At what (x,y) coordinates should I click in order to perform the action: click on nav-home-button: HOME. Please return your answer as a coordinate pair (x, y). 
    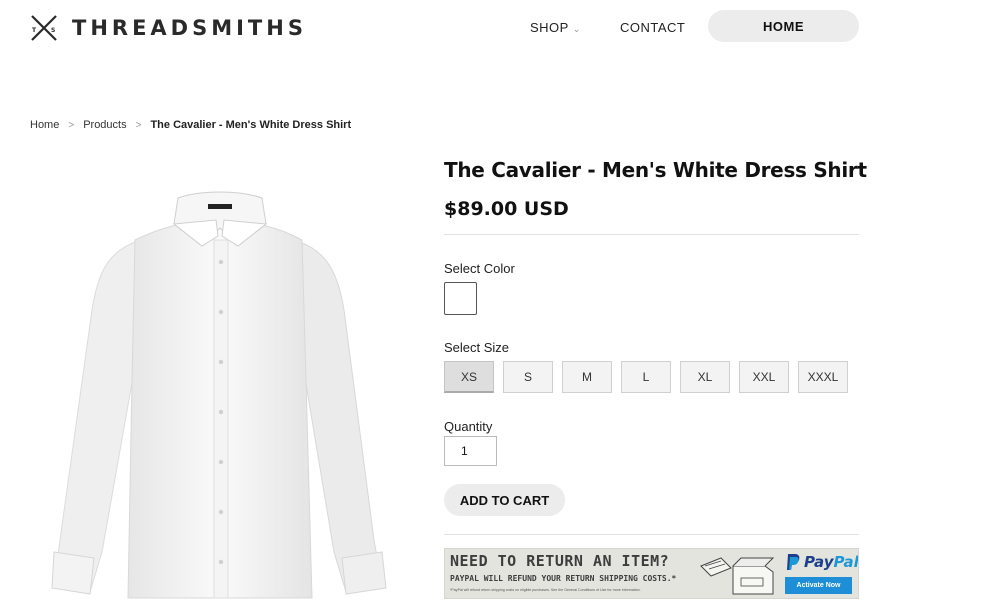
    Looking at the image, I should click on (783, 26).